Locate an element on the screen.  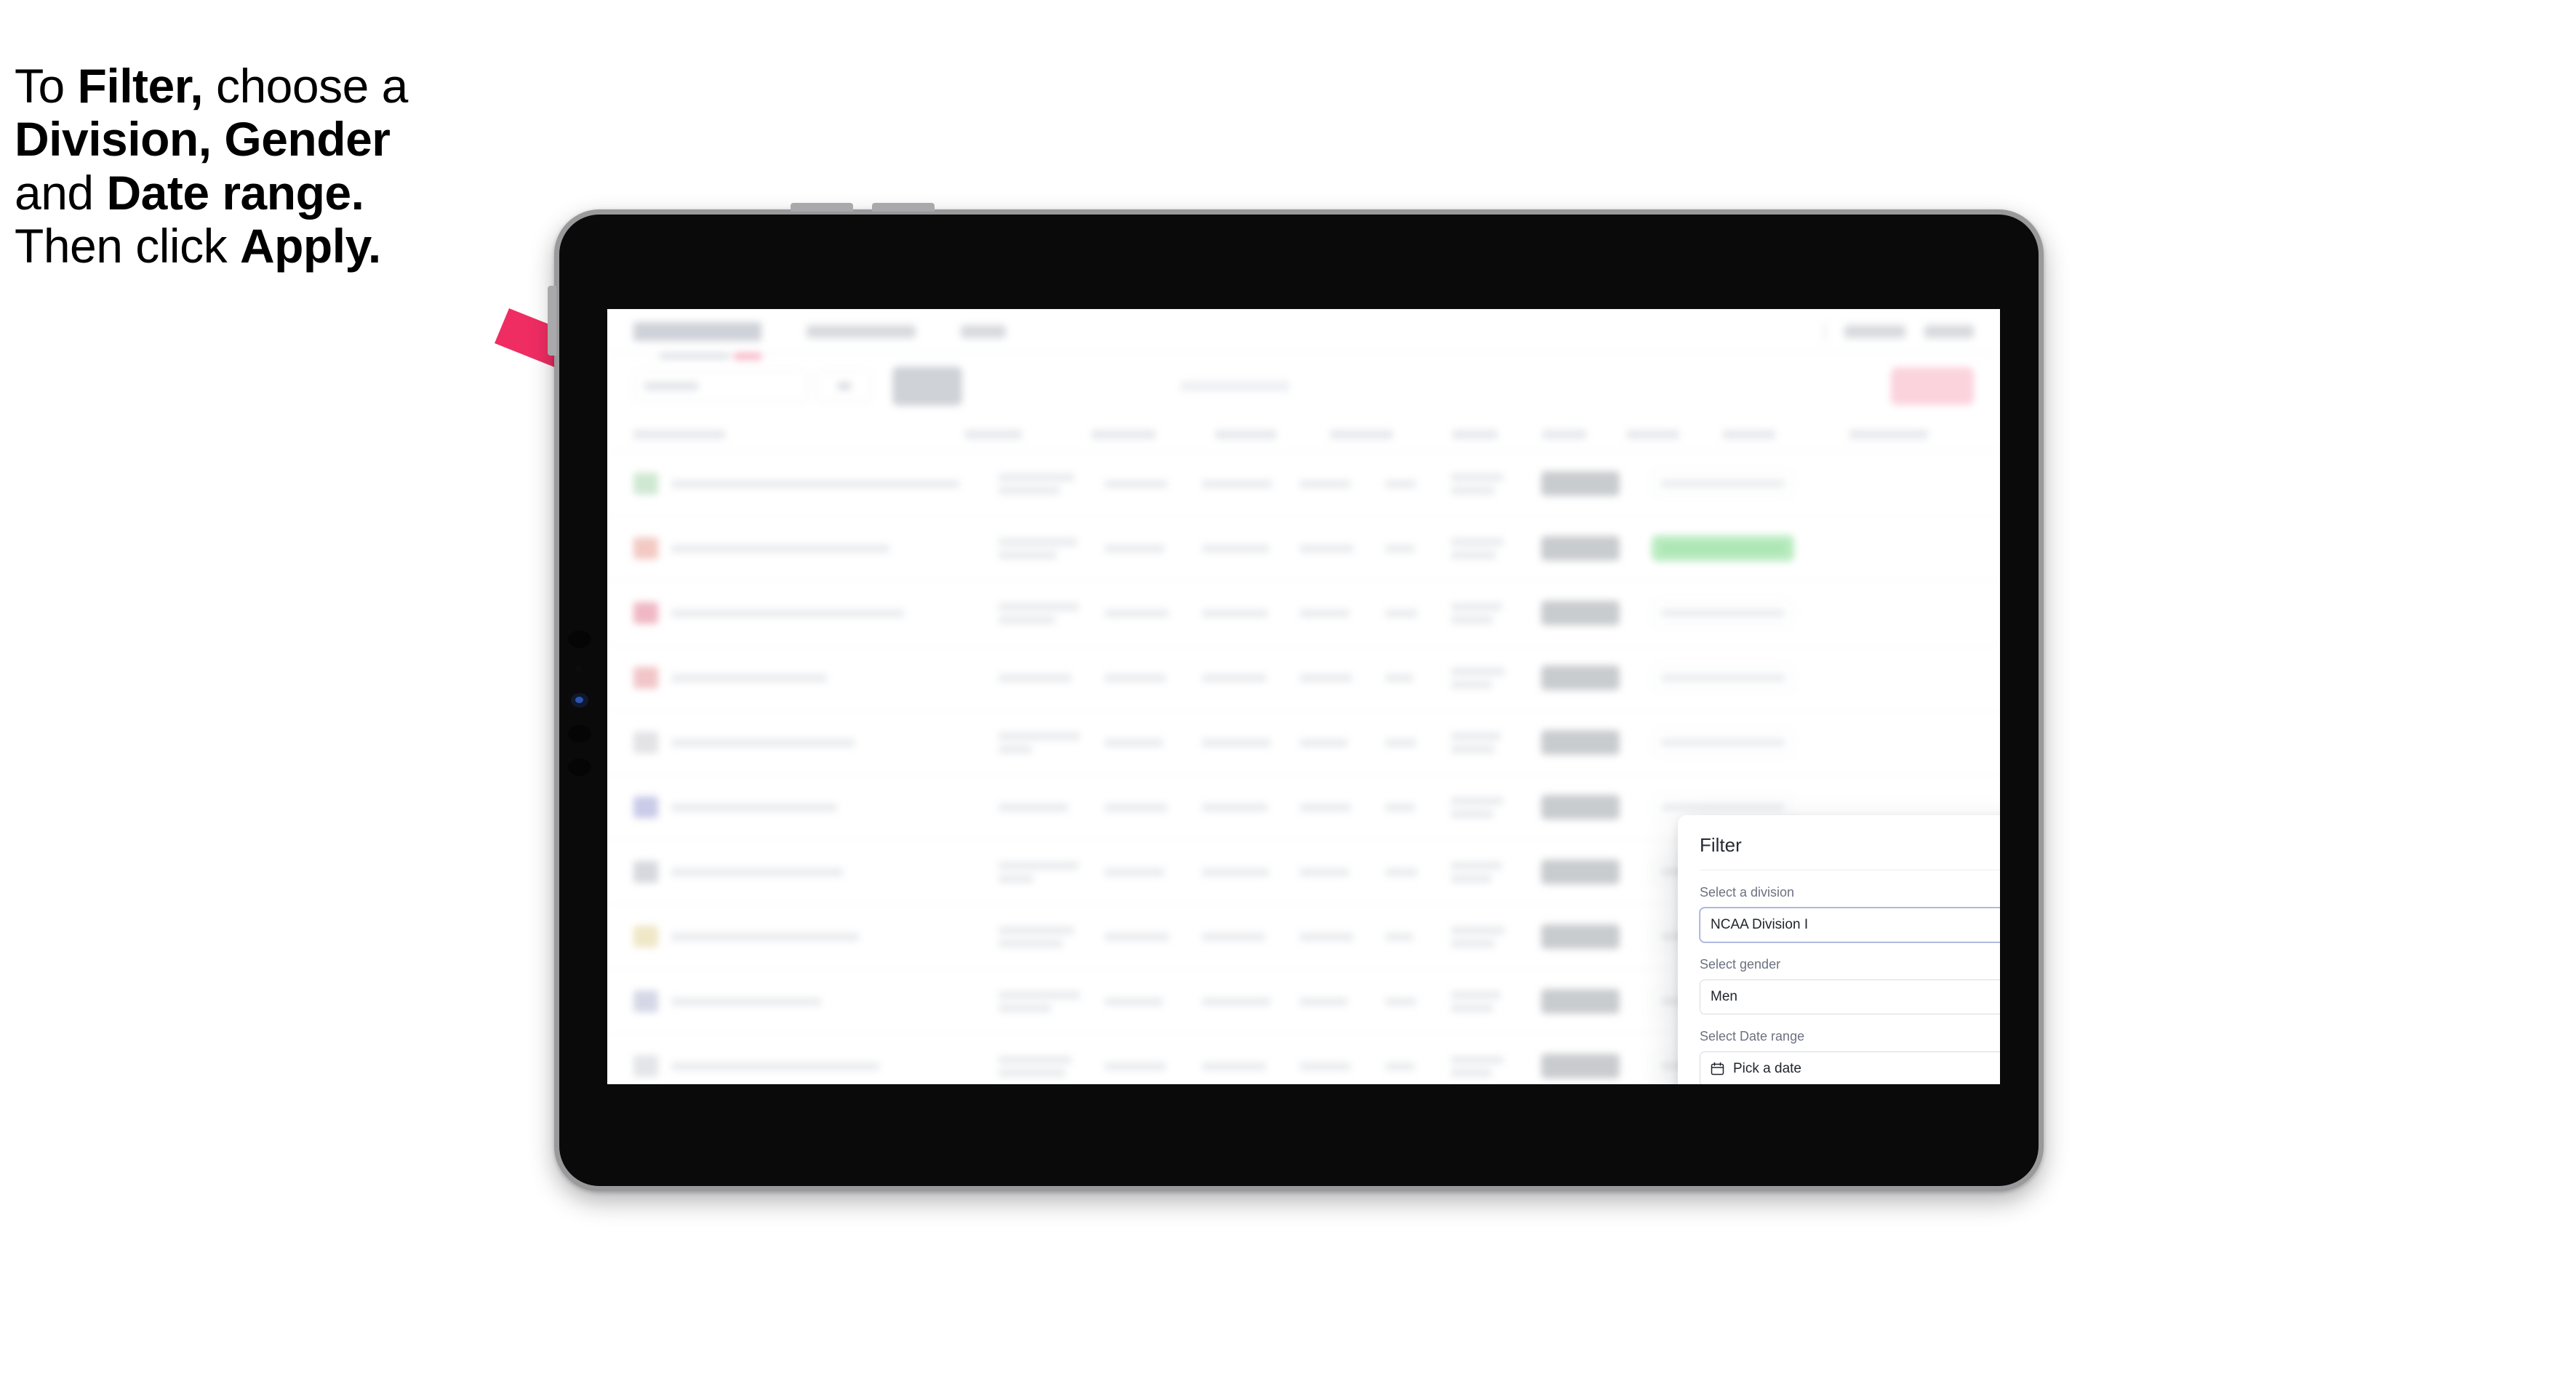
caption-line-4: Then click Apply. is located at coordinates (291, 246).